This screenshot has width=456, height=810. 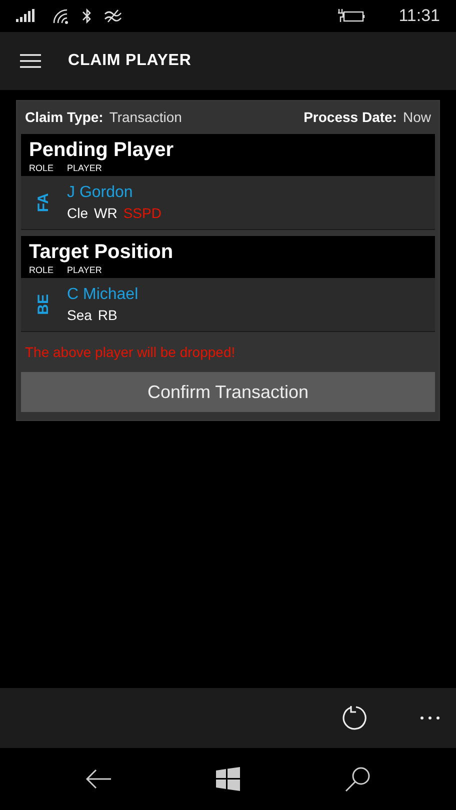 I want to click on role-label: BE, so click(x=43, y=304).